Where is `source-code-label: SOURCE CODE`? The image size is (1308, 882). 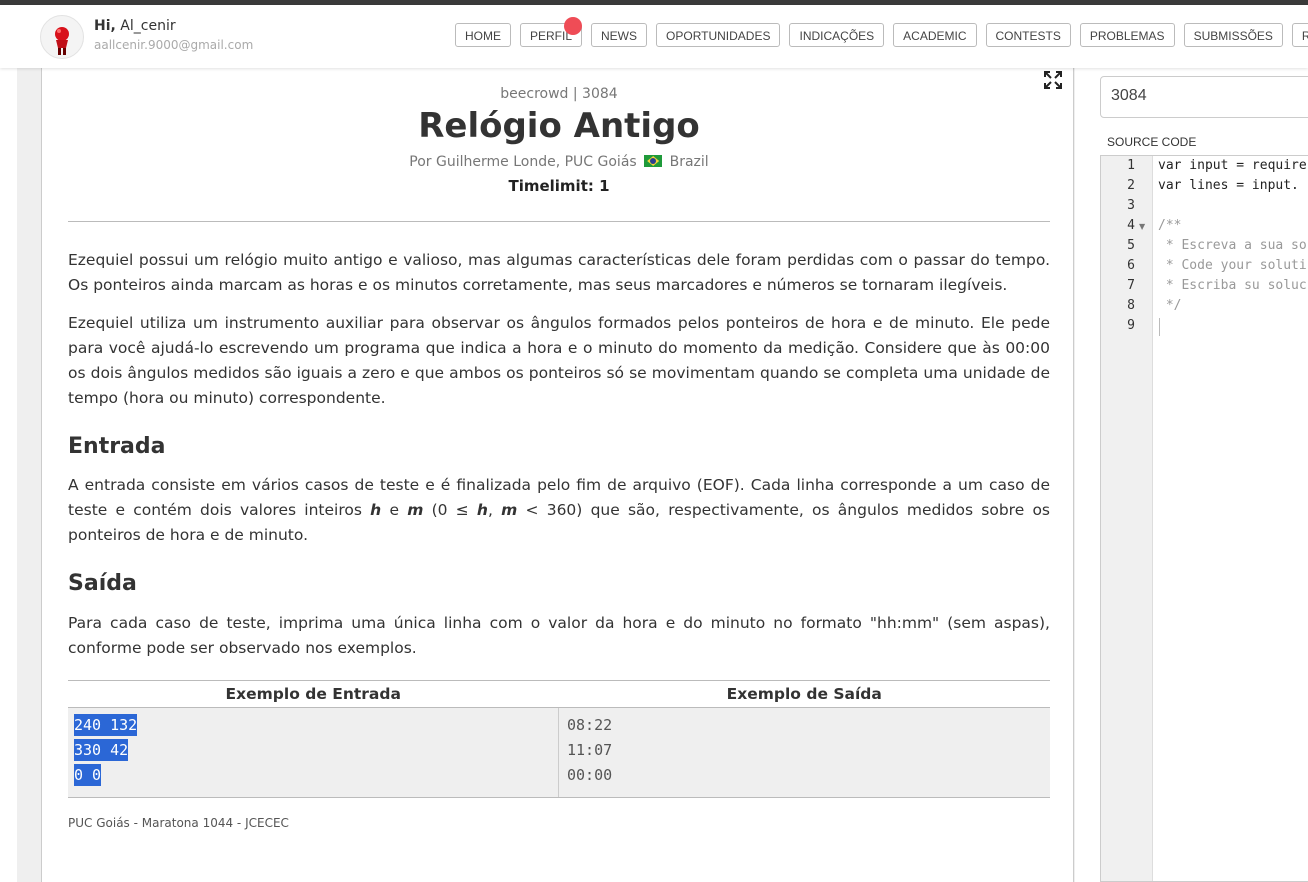 source-code-label: SOURCE CODE is located at coordinates (1152, 142).